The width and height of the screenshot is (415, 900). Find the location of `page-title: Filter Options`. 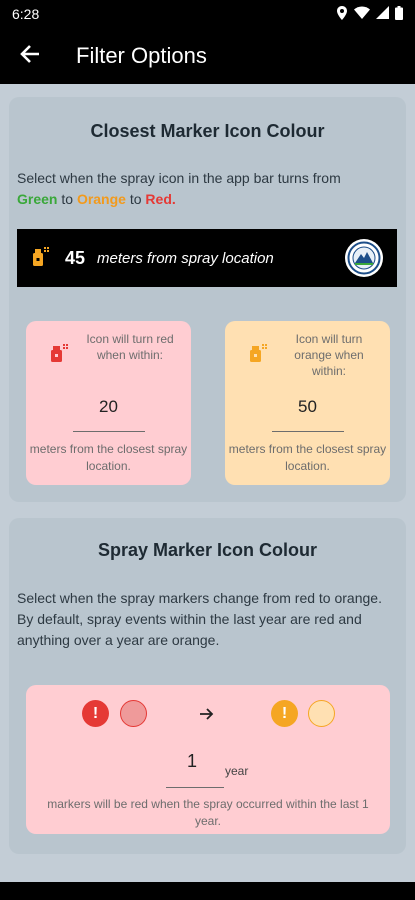

page-title: Filter Options is located at coordinates (141, 55).